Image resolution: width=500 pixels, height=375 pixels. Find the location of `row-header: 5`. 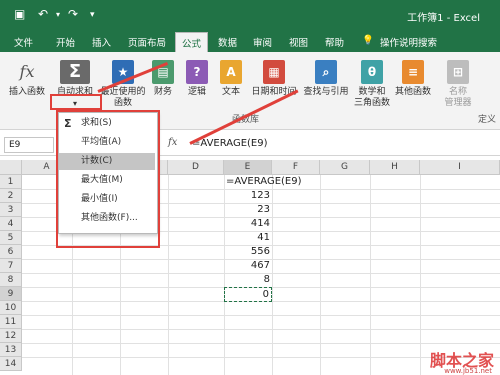

row-header: 5 is located at coordinates (11, 238).